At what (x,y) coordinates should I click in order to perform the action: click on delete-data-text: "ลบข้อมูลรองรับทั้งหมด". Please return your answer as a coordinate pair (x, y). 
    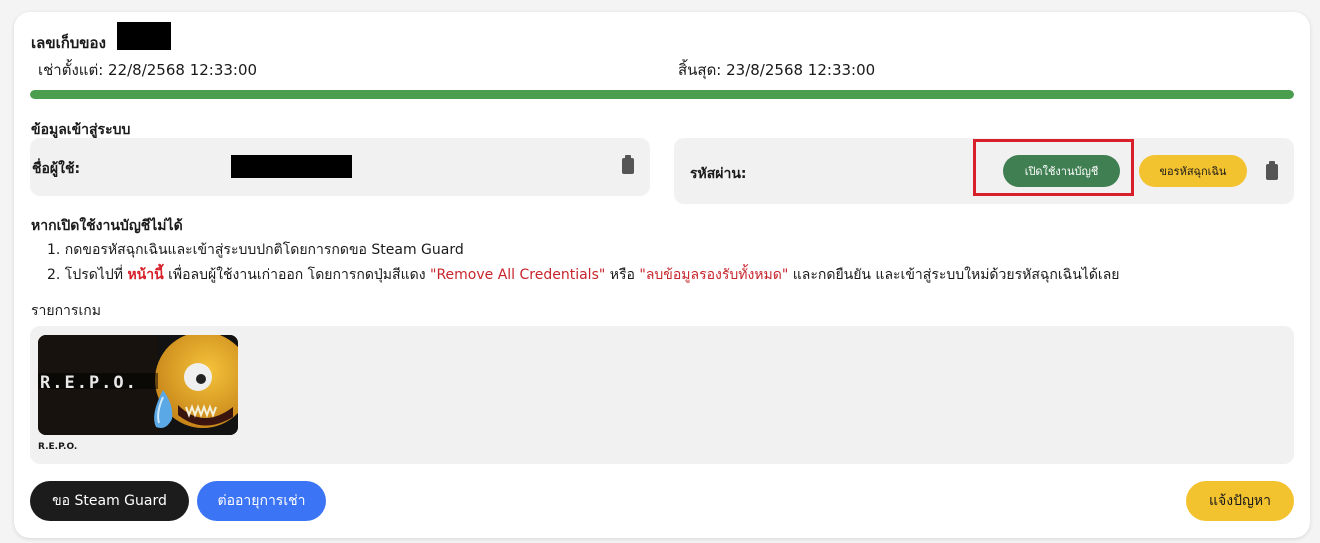
    Looking at the image, I should click on (714, 275).